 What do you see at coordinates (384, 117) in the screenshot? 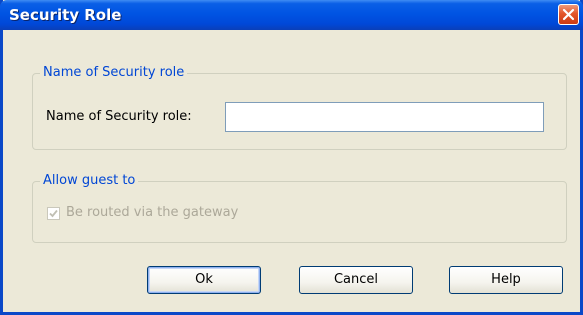
I see `security-role-name-input` at bounding box center [384, 117].